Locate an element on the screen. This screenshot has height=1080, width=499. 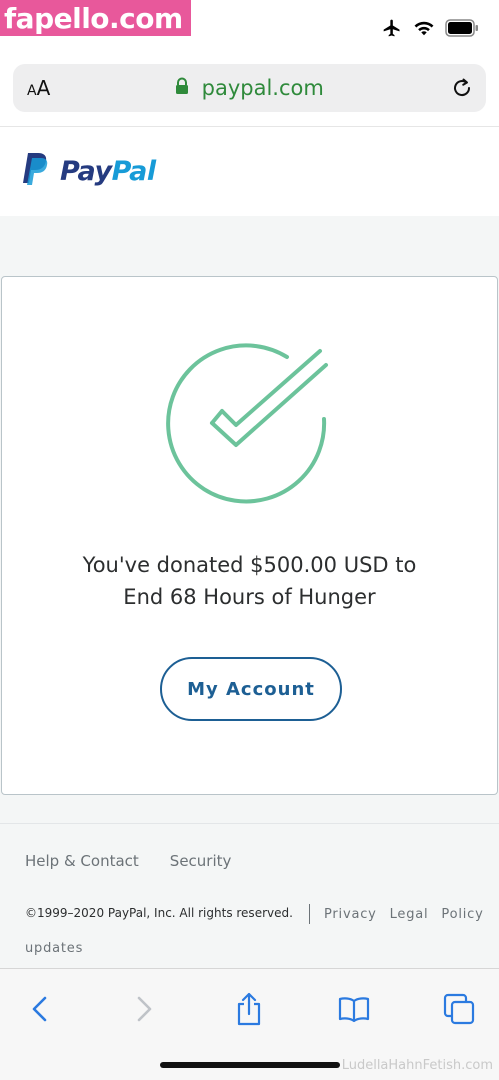
policy-link: Policy is located at coordinates (462, 914).